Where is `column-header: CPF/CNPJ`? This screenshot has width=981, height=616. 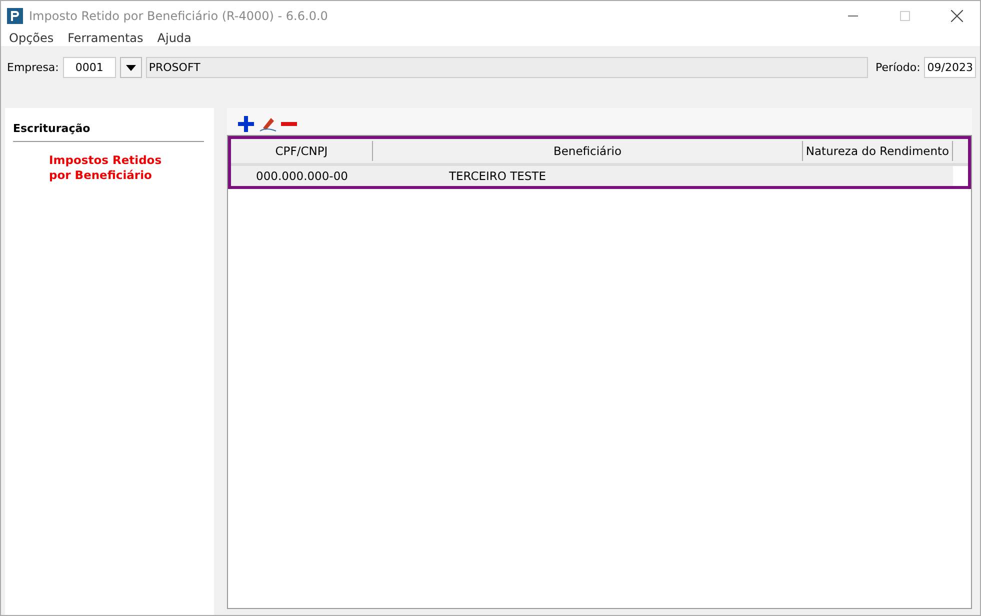
column-header: CPF/CNPJ is located at coordinates (302, 151).